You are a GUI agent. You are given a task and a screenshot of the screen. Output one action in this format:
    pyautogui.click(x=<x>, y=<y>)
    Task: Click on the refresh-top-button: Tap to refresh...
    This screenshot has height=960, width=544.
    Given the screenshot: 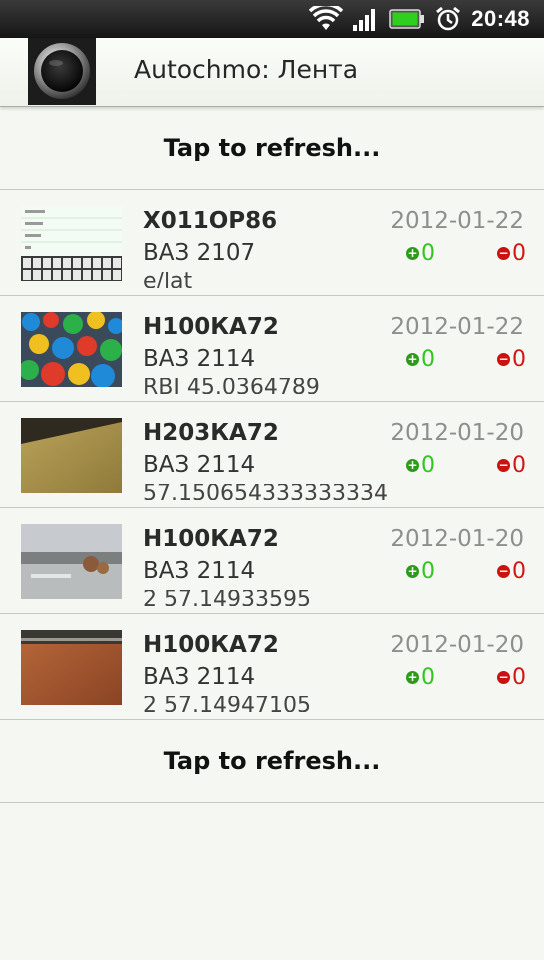 What is the action you would take?
    pyautogui.click(x=272, y=148)
    